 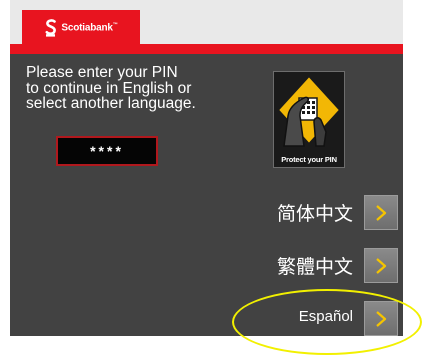 I want to click on language-label-simplified-chinese: 简体中文, so click(x=314, y=214).